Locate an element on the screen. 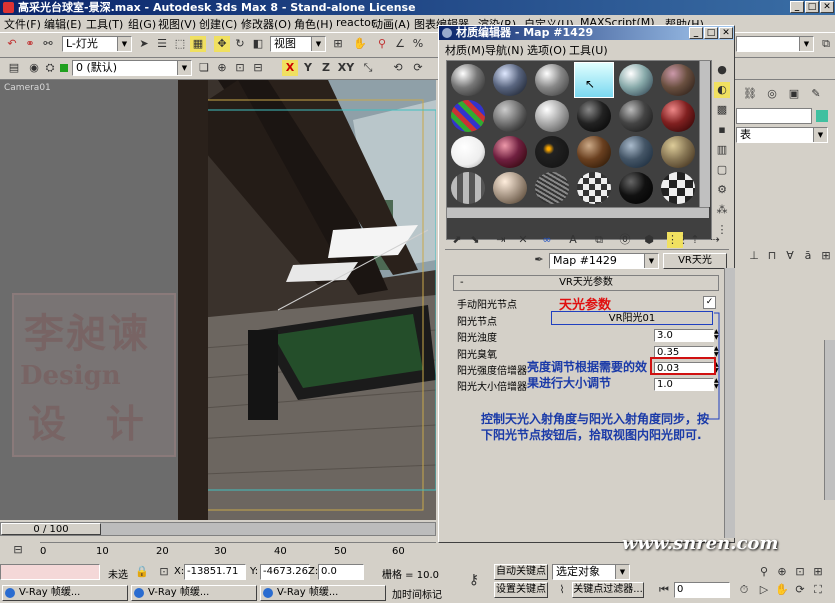 The image size is (835, 603). selection-filter-select: L-灯光 ▼ is located at coordinates (97, 44).